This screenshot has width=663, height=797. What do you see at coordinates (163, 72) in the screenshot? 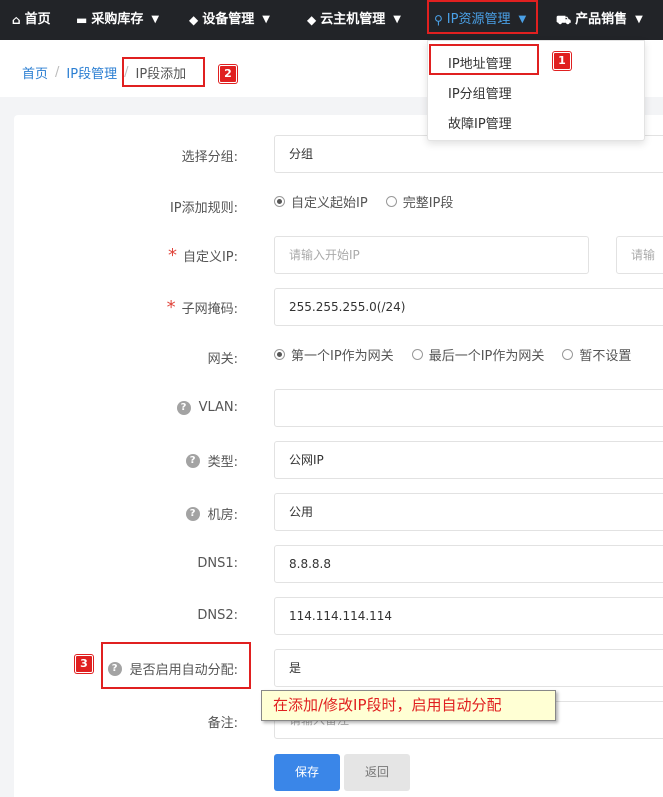
I see `highlight-box-breadcrumb` at bounding box center [163, 72].